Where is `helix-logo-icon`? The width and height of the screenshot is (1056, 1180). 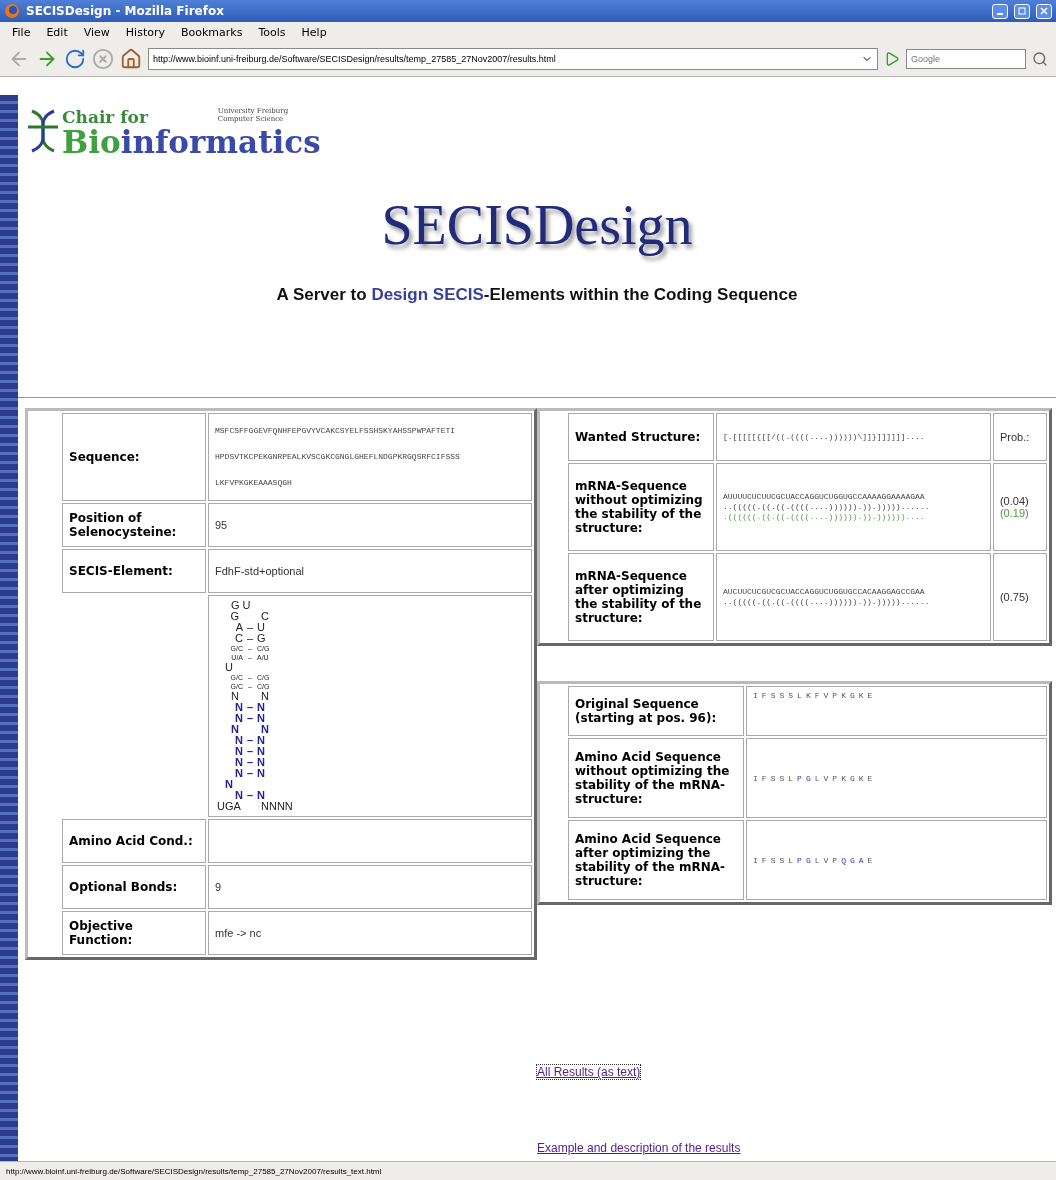
helix-logo-icon is located at coordinates (43, 131).